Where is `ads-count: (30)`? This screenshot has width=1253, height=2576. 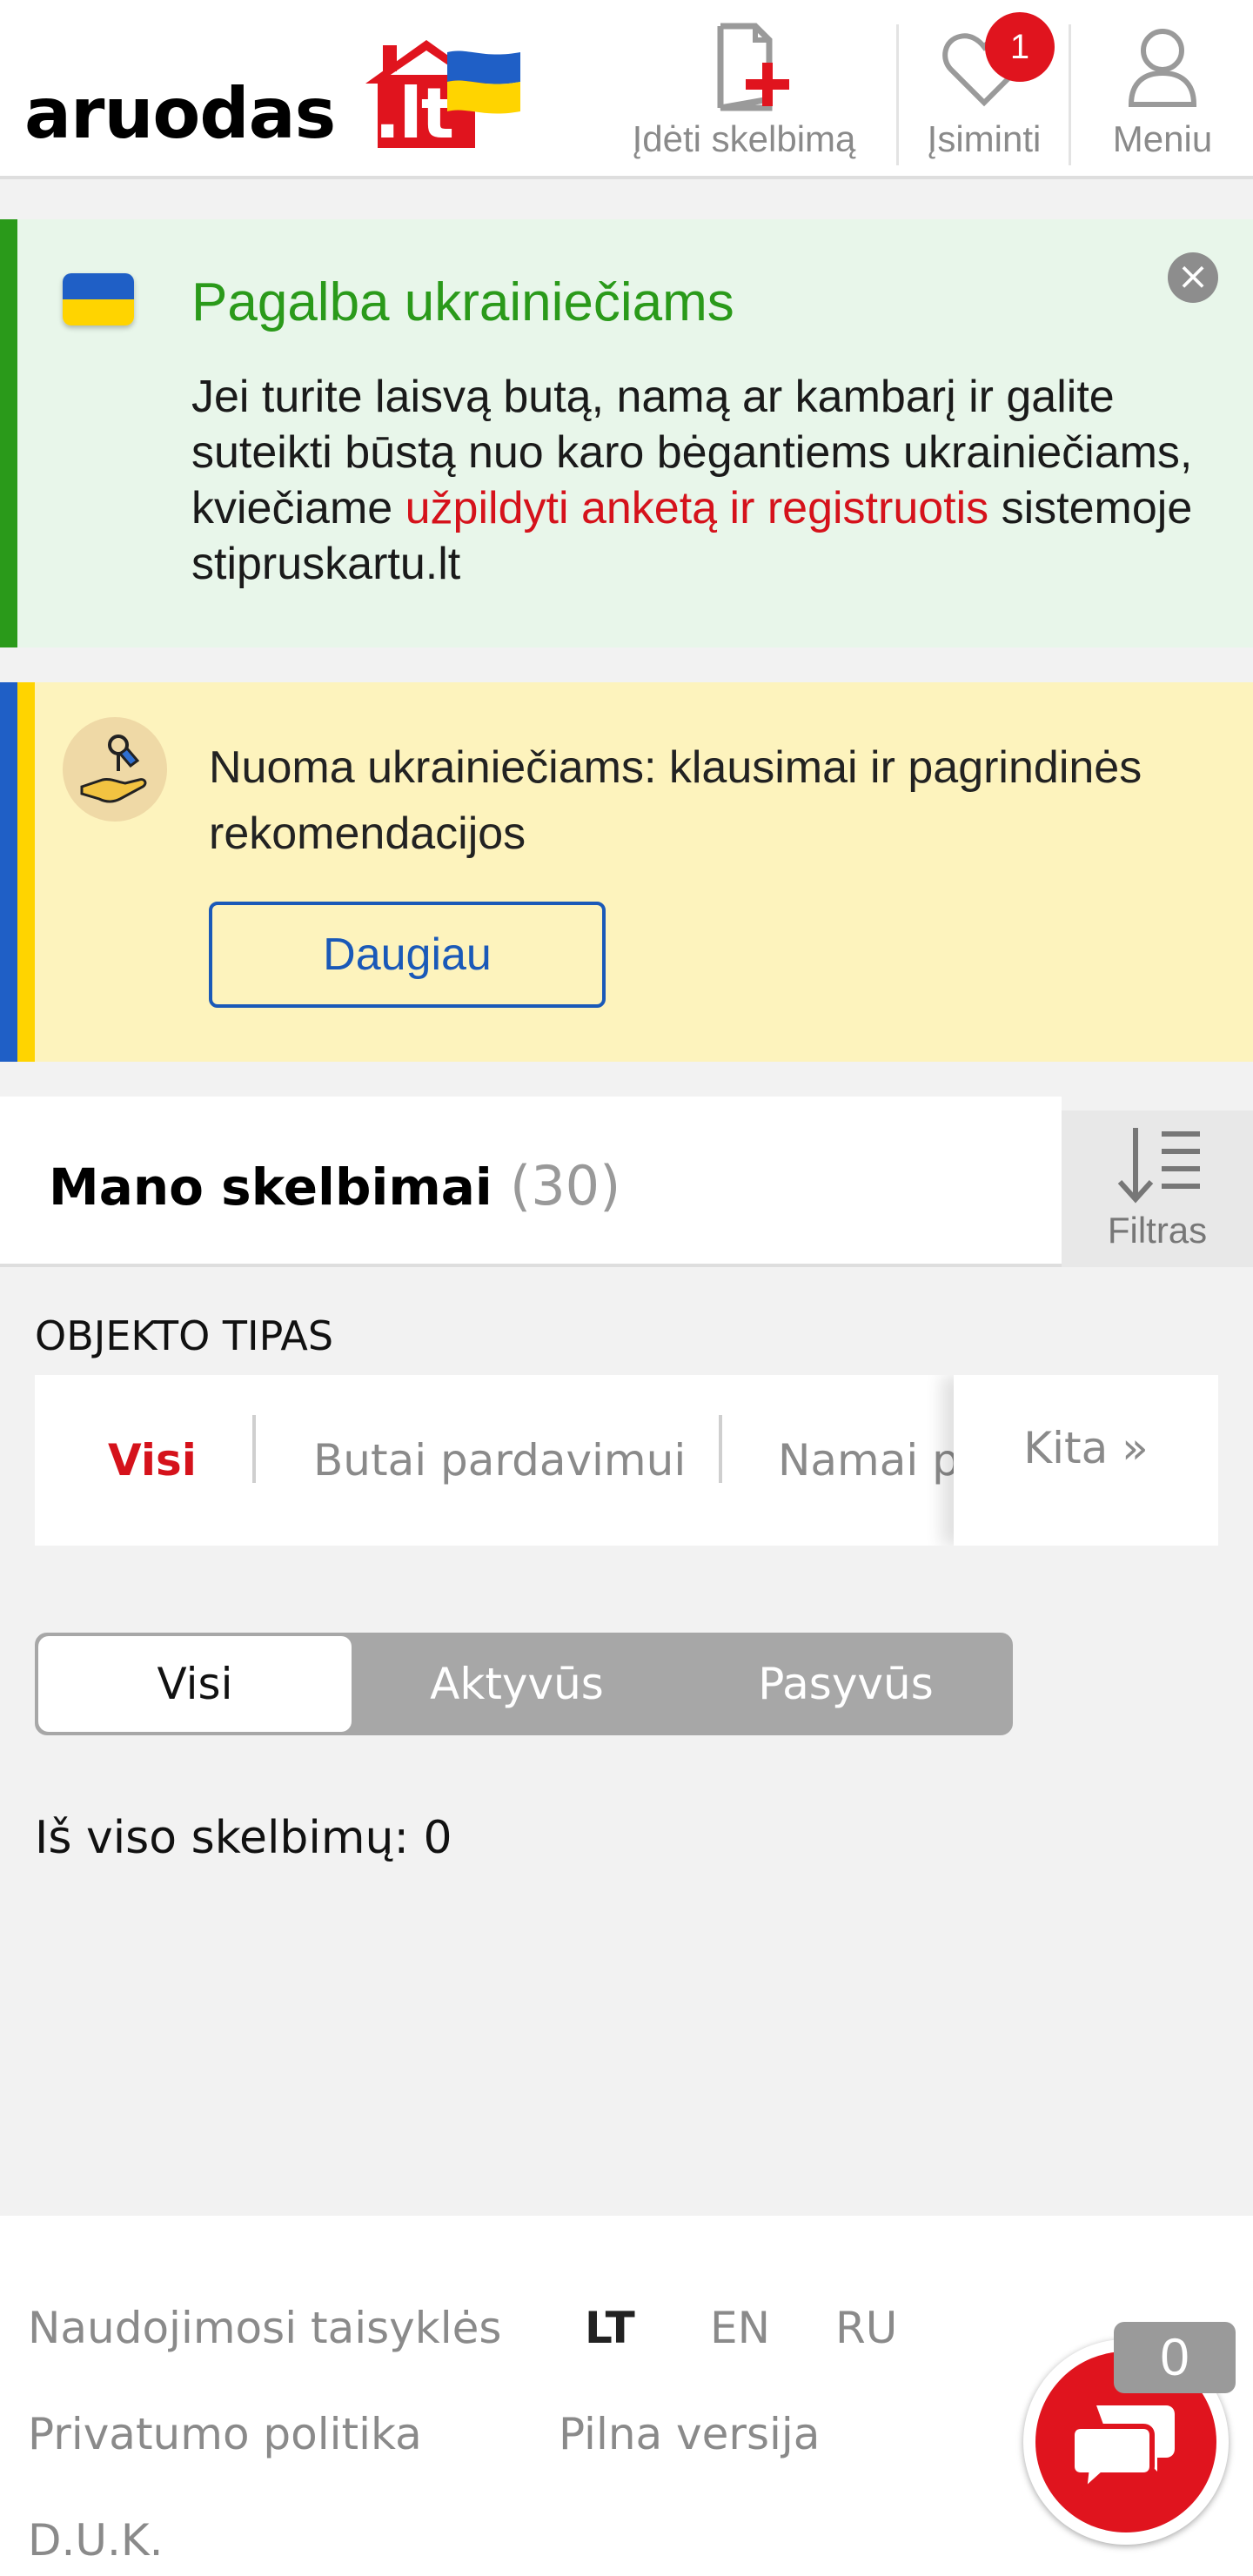 ads-count: (30) is located at coordinates (565, 1186).